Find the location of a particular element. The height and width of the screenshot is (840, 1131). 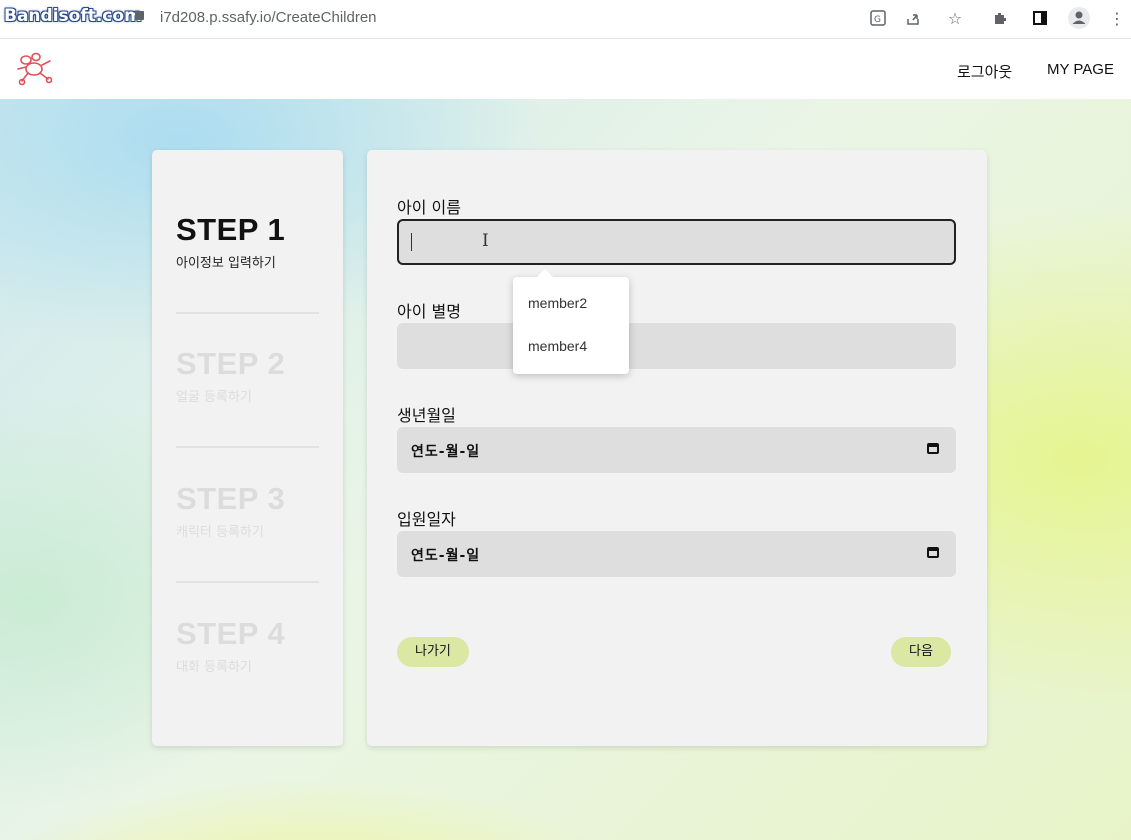

step-title: STEP 4 is located at coordinates (231, 633).